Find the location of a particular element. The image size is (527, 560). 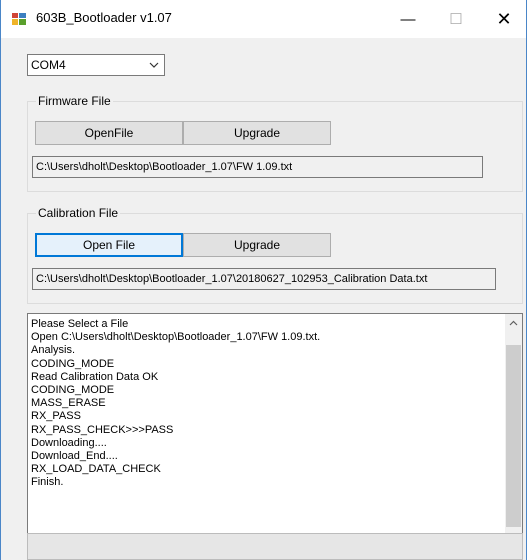

port-select: COM4 is located at coordinates (96, 65).